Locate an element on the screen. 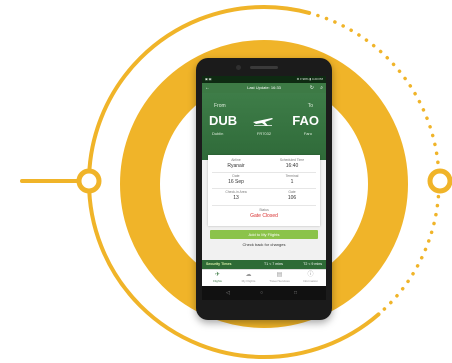 This screenshot has height=363, width=452. status-cell: Status Gate Closed is located at coordinates (264, 213).